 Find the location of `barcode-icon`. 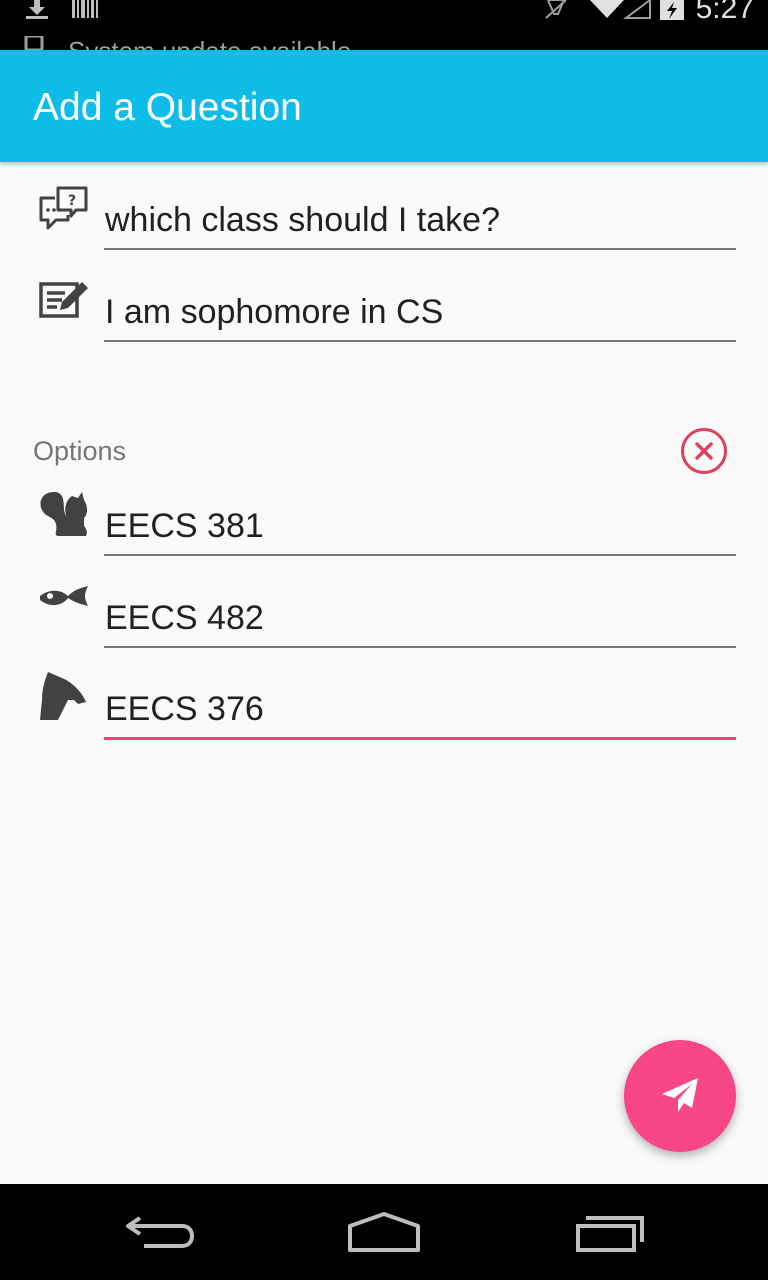

barcode-icon is located at coordinates (85, 9).